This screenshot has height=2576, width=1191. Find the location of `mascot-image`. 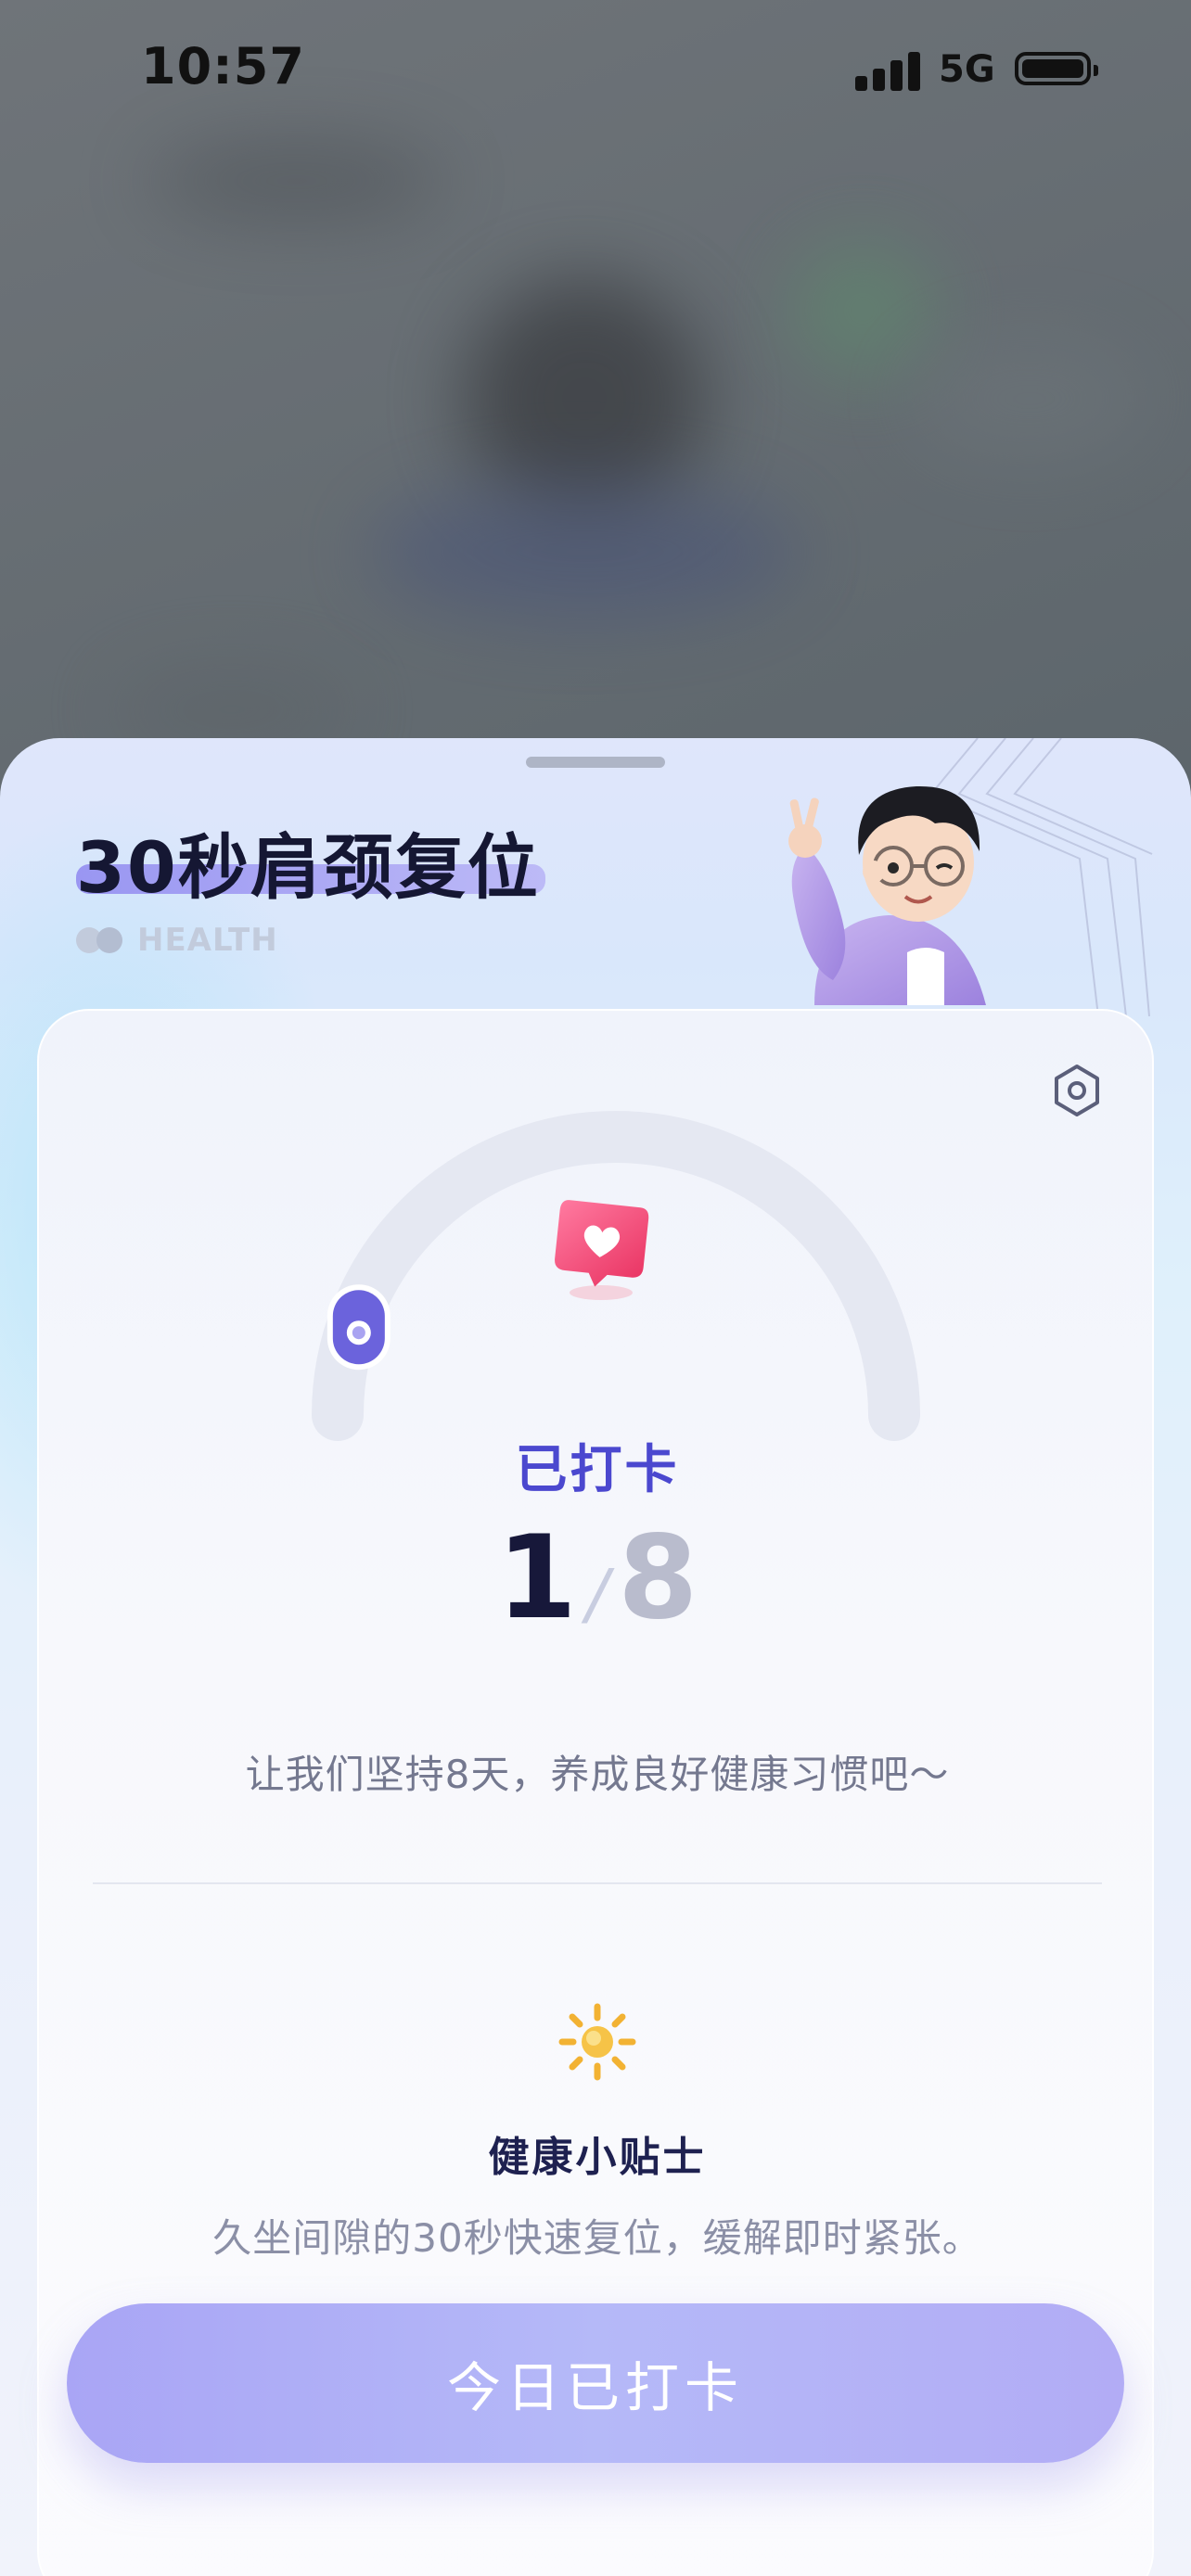

mascot-image is located at coordinates (887, 895).